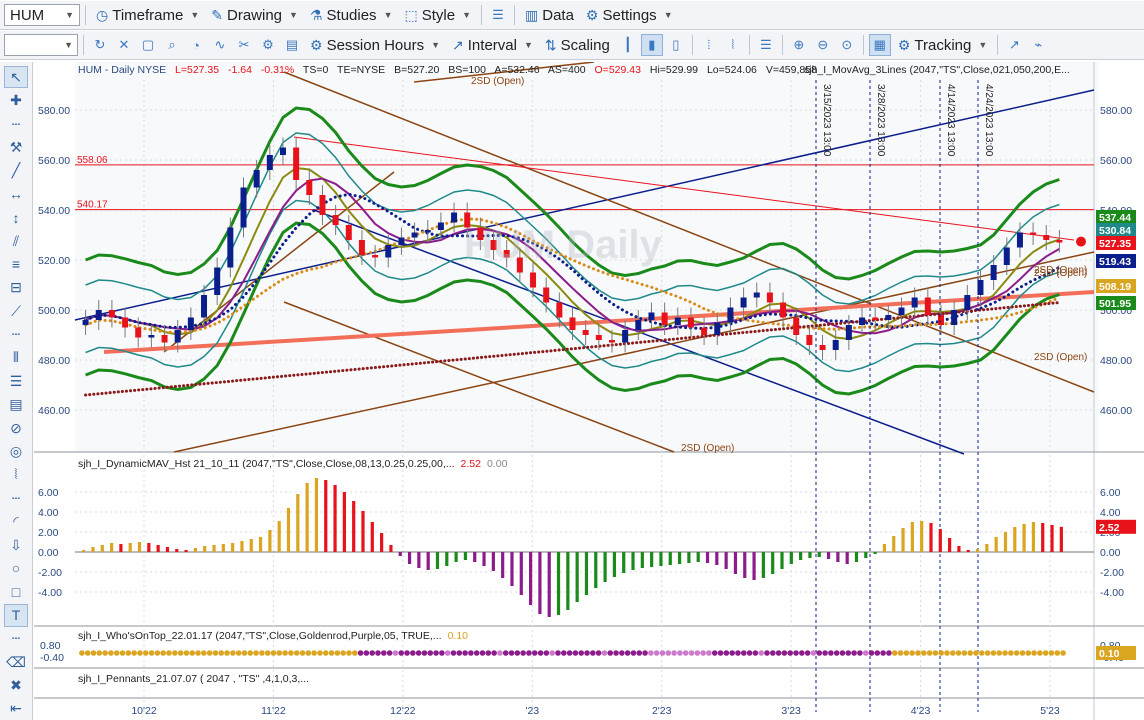 Image resolution: width=1144 pixels, height=720 pixels. Describe the element at coordinates (254, 15) in the screenshot. I see `drawing-menu: ✎ Drawing ▼` at that location.